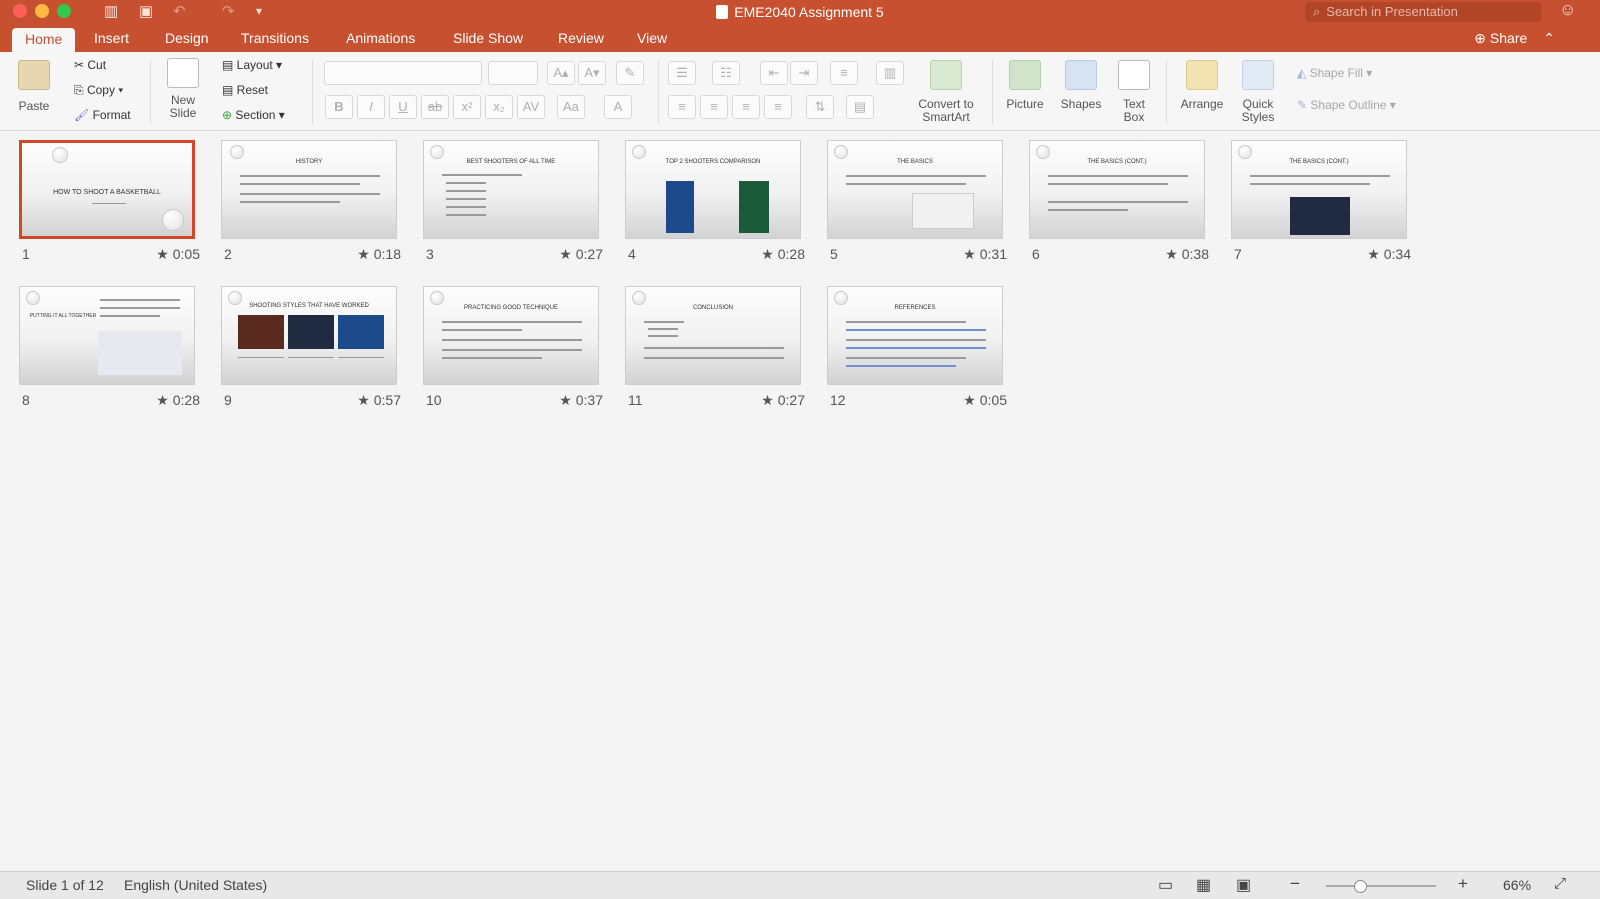 Image resolution: width=1600 pixels, height=899 pixels. What do you see at coordinates (746, 107) in the screenshot?
I see `align-right-icon: ≡` at bounding box center [746, 107].